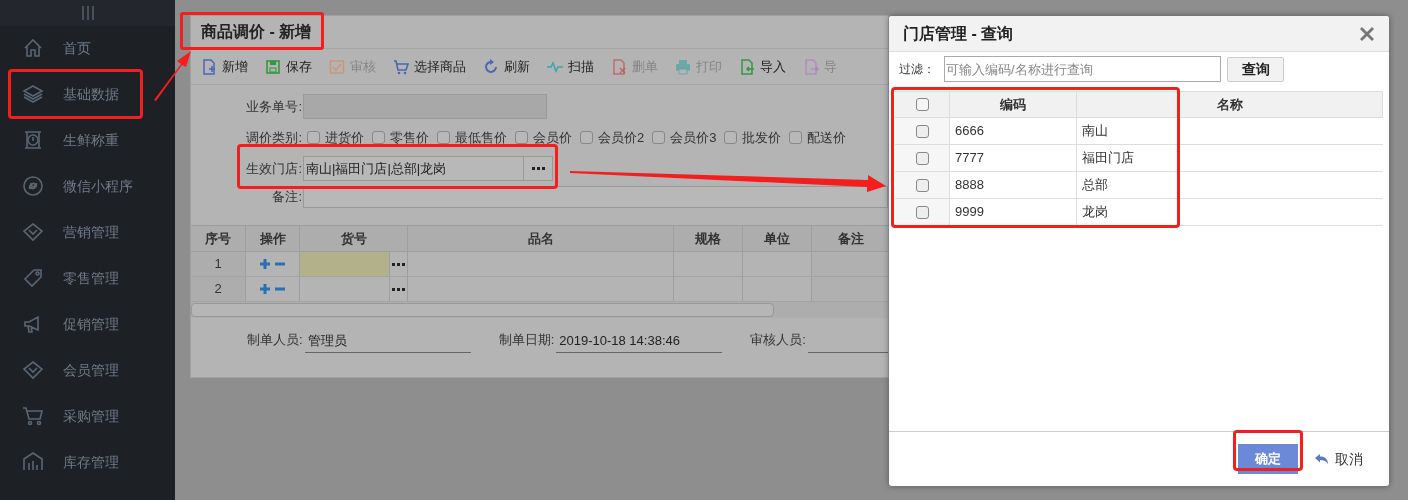 Image resolution: width=1408 pixels, height=500 pixels. What do you see at coordinates (354, 238) in the screenshot?
I see `column-header: 货号` at bounding box center [354, 238].